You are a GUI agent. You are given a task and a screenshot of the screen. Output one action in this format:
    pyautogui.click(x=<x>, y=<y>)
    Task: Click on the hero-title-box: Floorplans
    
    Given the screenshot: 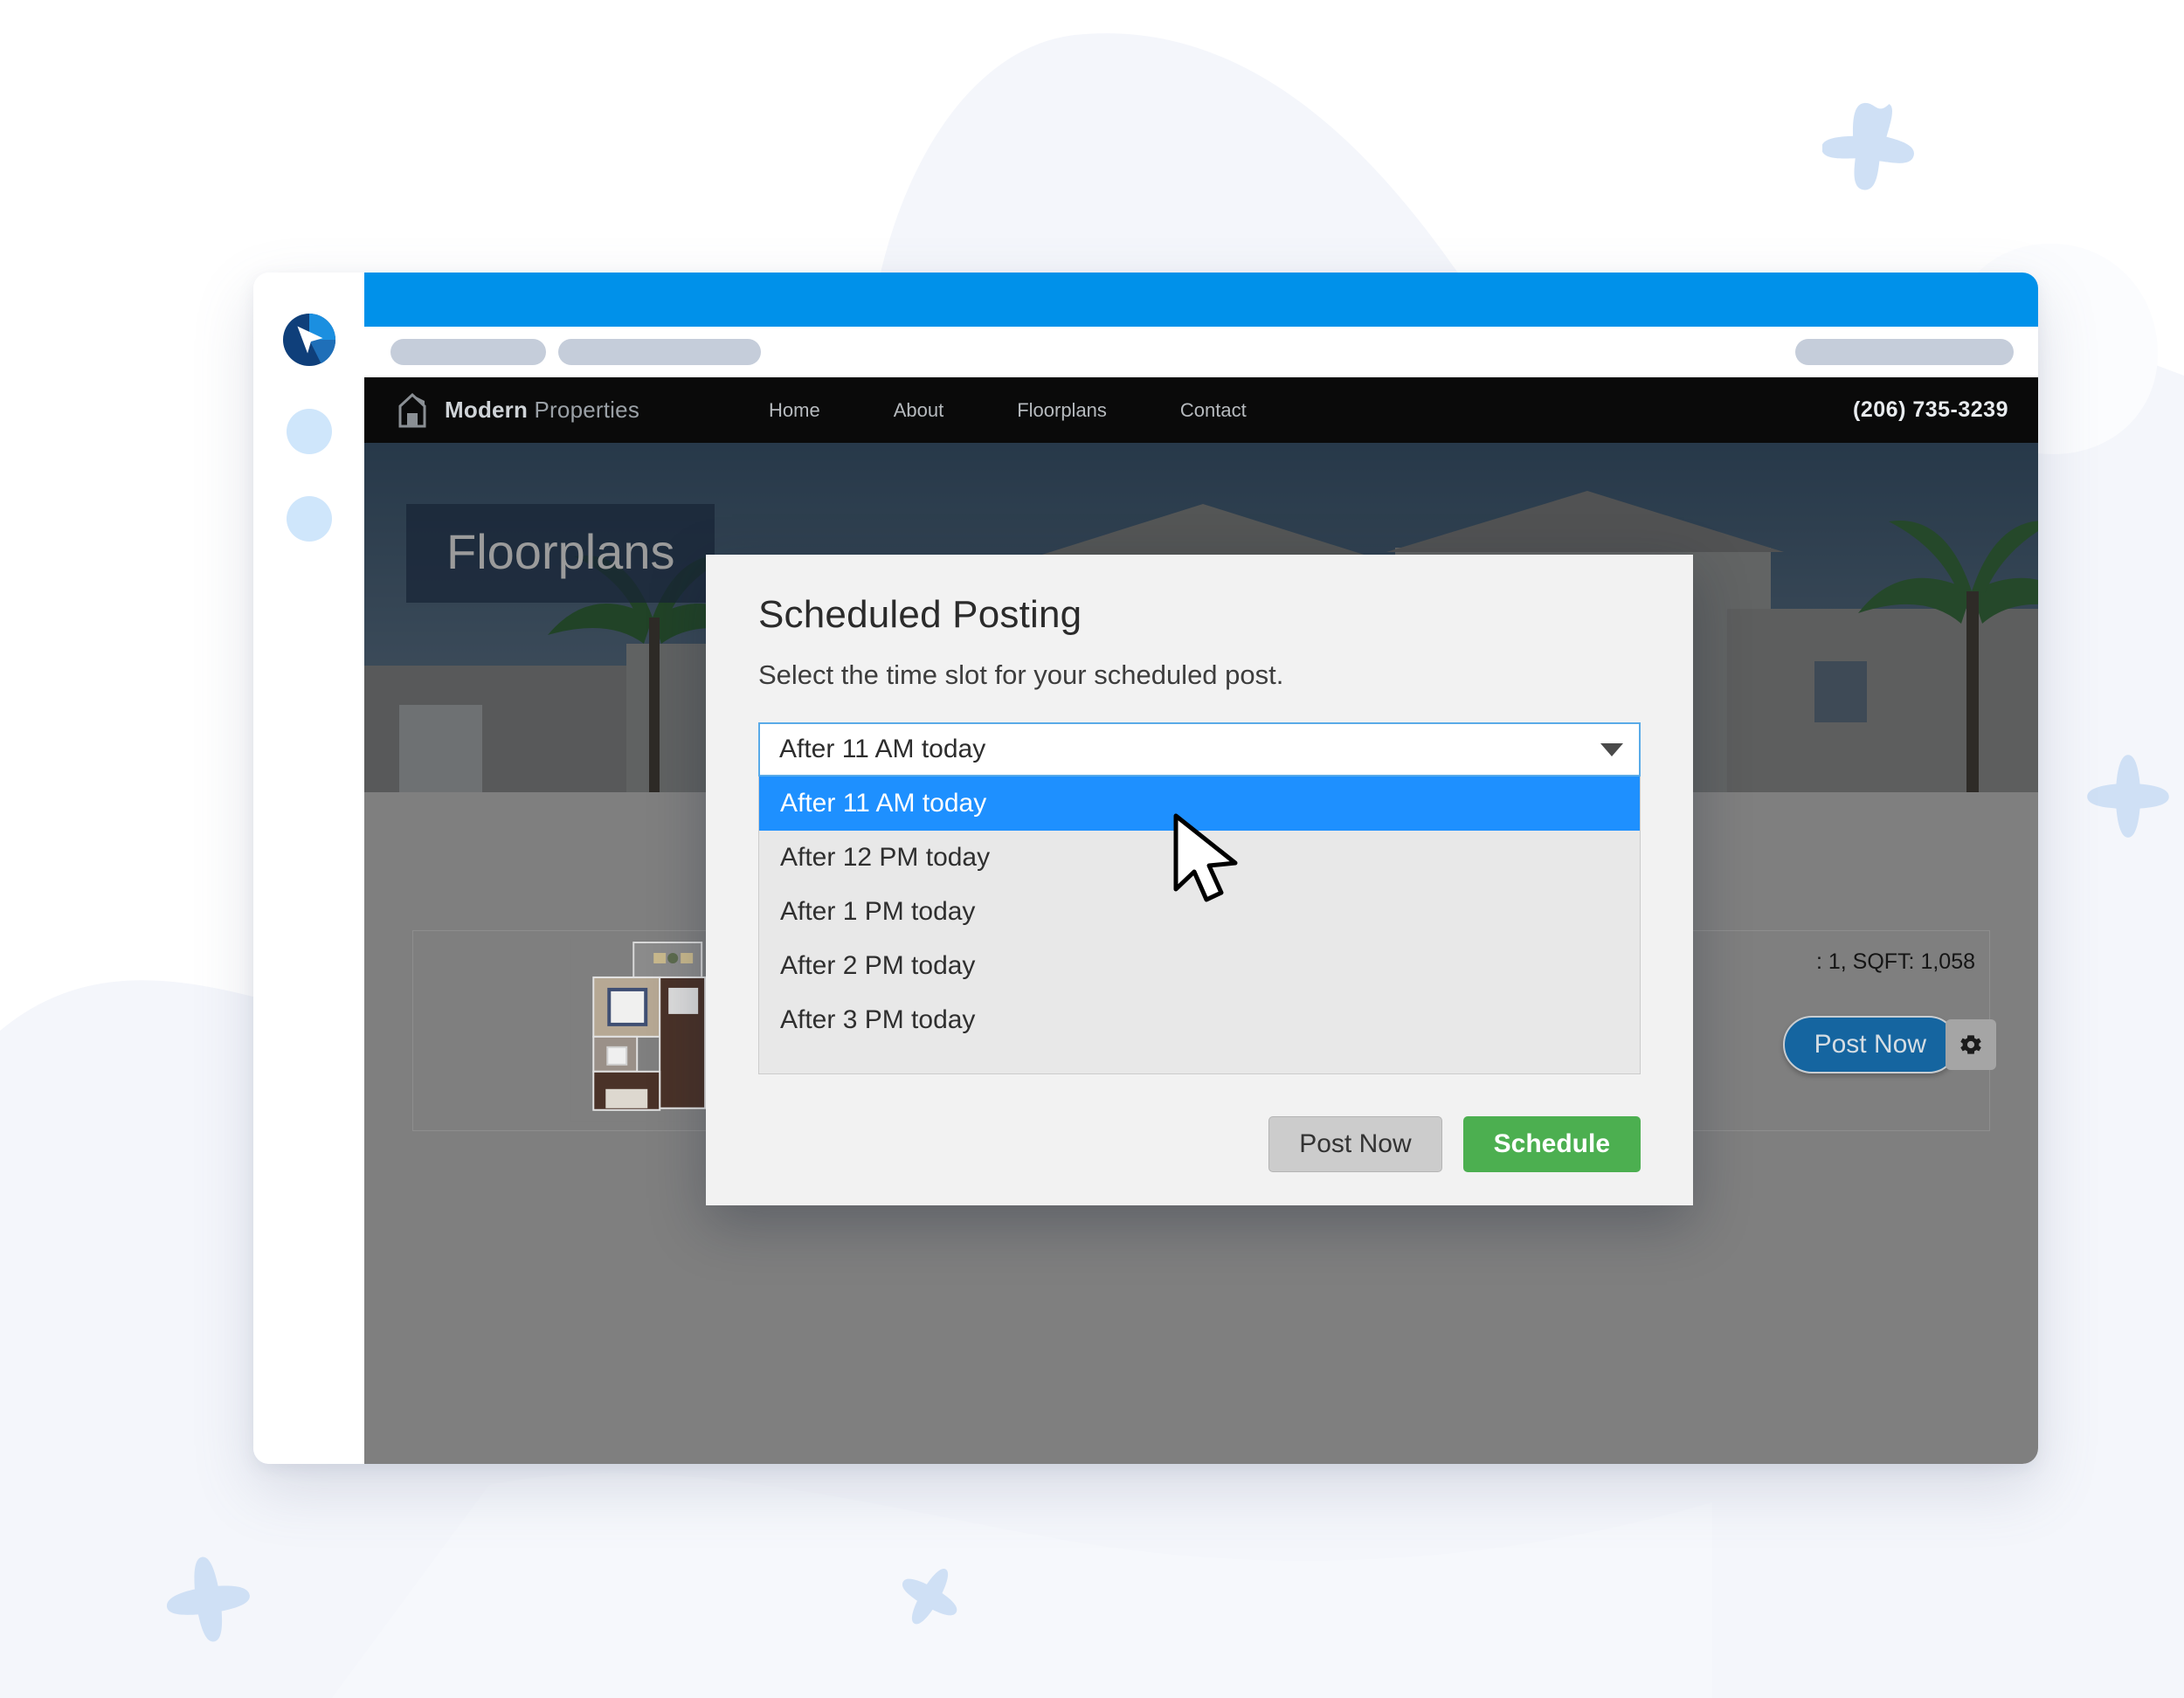 What is the action you would take?
    pyautogui.click(x=560, y=553)
    